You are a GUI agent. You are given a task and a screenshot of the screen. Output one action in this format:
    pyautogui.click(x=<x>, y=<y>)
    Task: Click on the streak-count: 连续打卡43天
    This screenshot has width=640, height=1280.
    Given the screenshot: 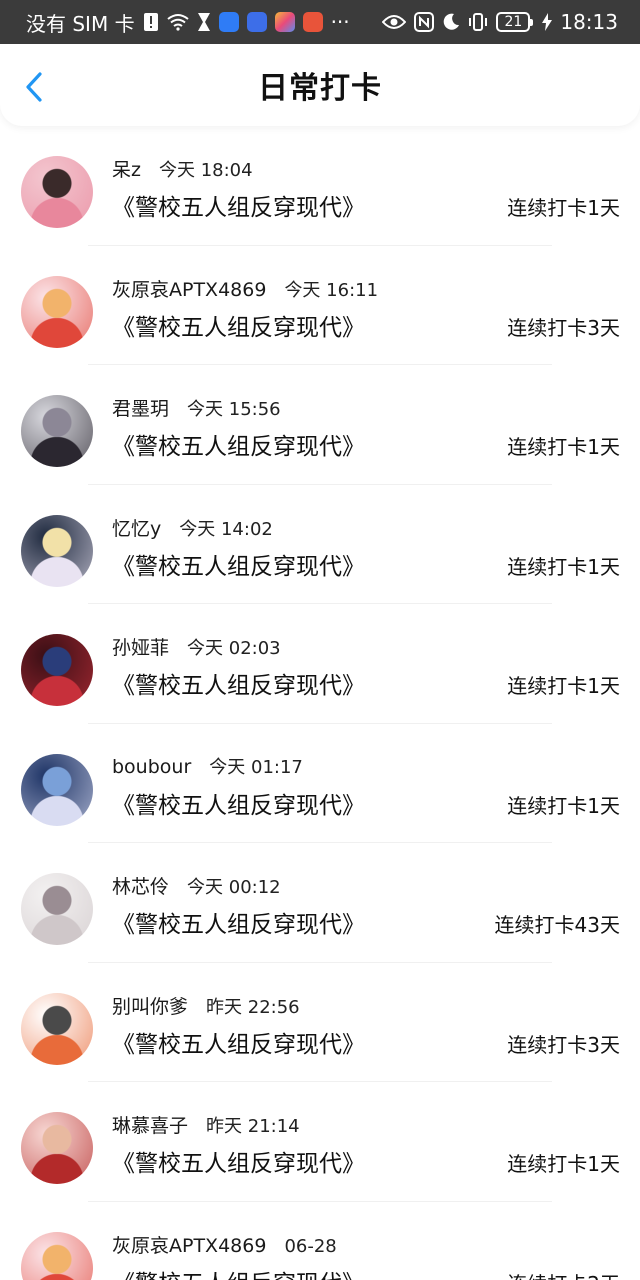 What is the action you would take?
    pyautogui.click(x=557, y=925)
    